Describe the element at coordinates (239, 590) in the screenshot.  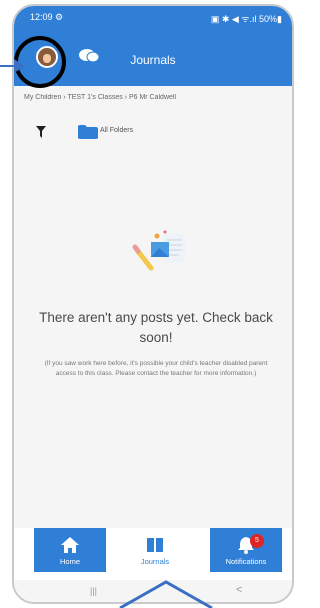
I see `back-button: <` at that location.